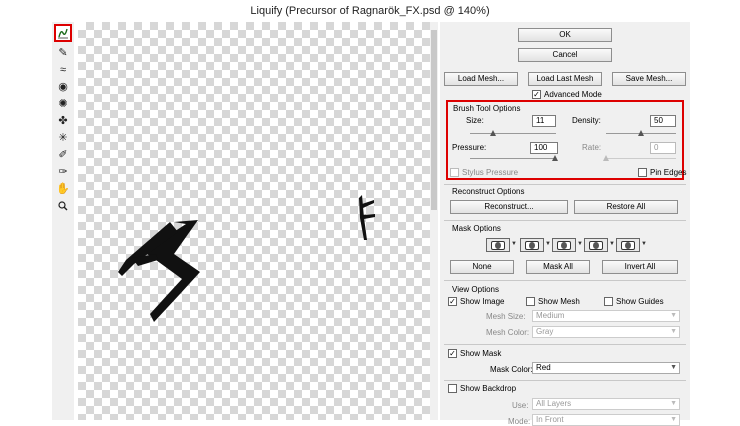 This screenshot has width=740, height=426. What do you see at coordinates (63, 120) in the screenshot?
I see `bloat-tool-icon: ✤` at bounding box center [63, 120].